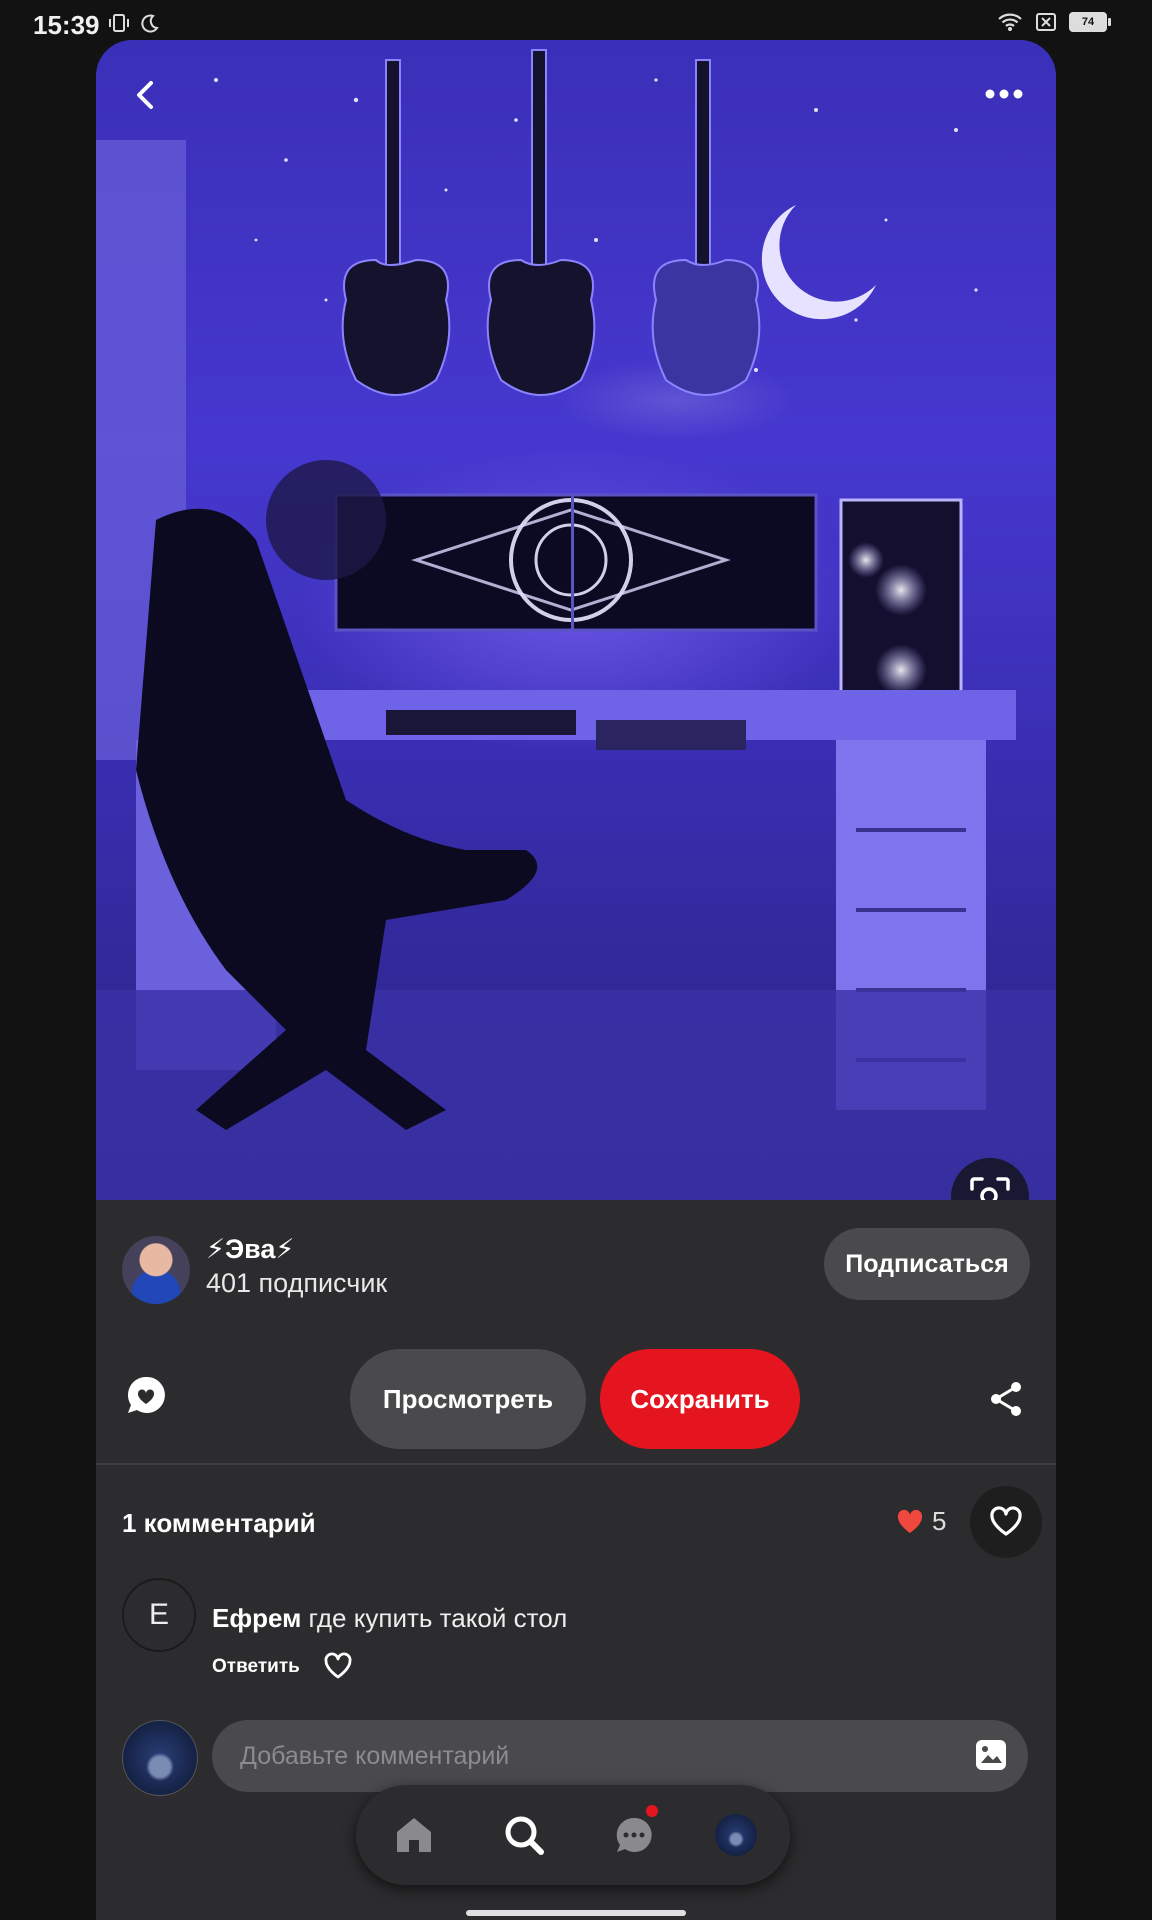 The height and width of the screenshot is (1920, 1152). What do you see at coordinates (576, 1464) in the screenshot?
I see `divider` at bounding box center [576, 1464].